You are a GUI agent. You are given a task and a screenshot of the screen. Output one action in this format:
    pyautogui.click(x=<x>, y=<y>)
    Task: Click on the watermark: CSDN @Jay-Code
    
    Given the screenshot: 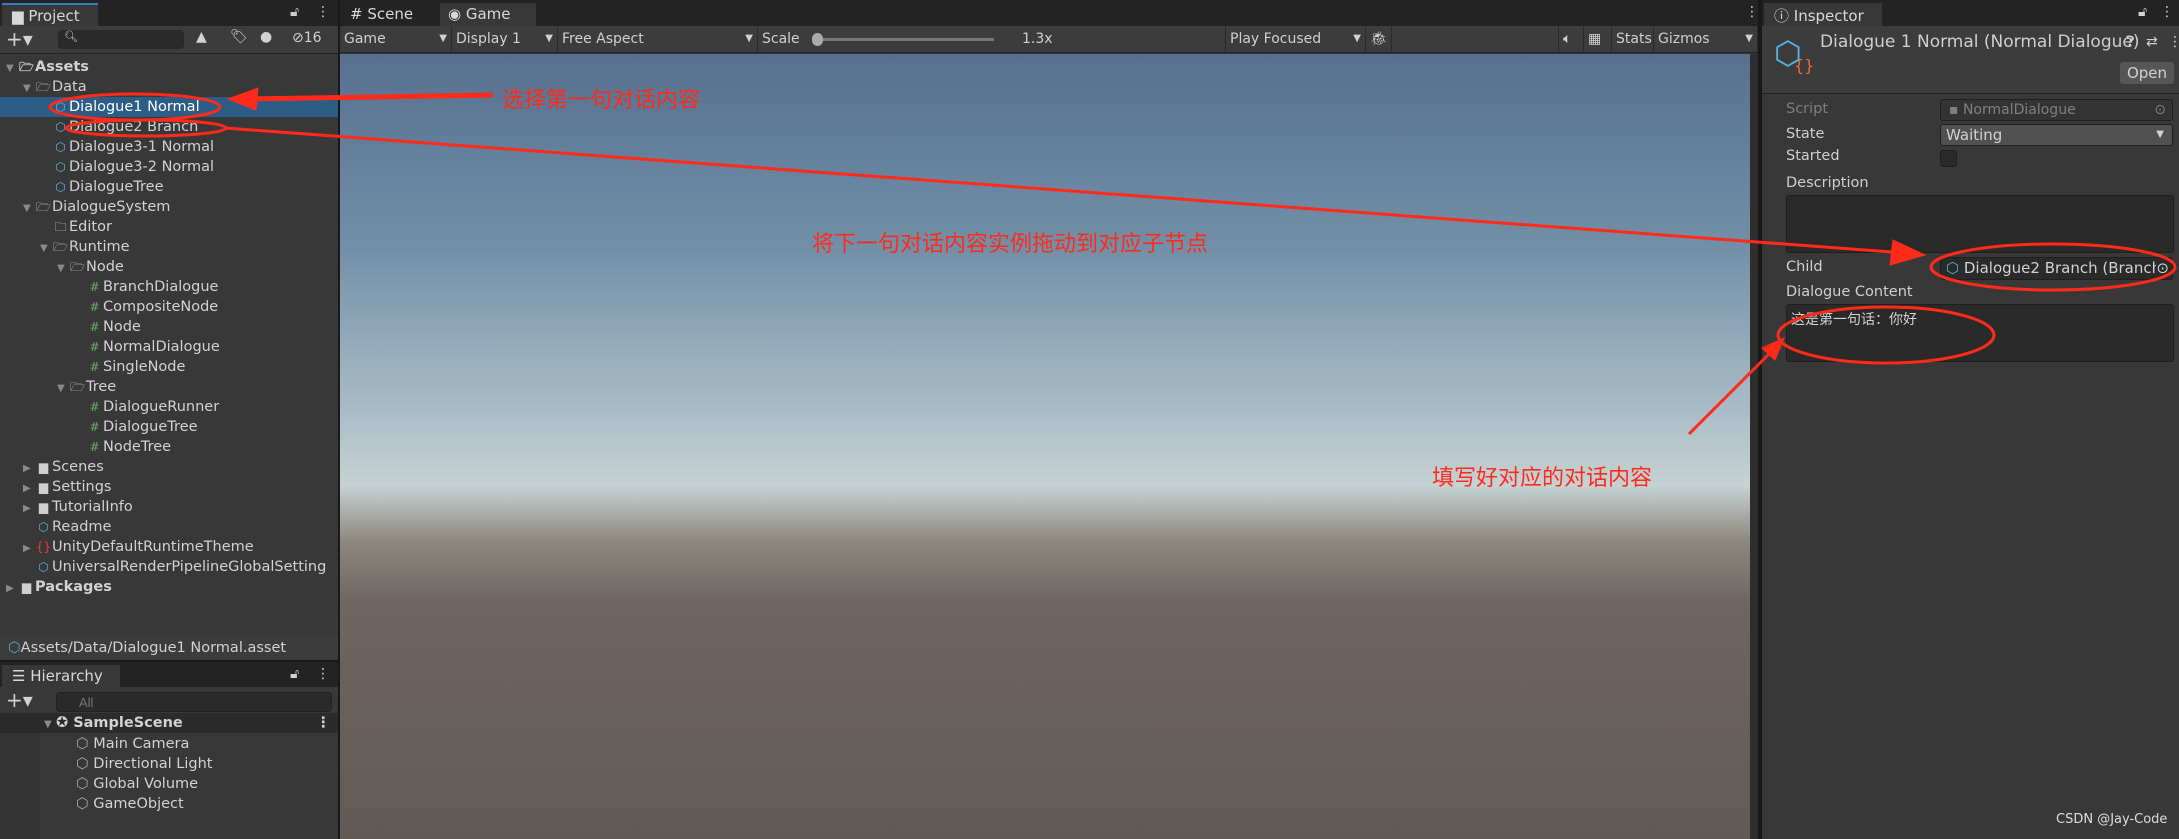 What is the action you would take?
    pyautogui.click(x=2112, y=819)
    